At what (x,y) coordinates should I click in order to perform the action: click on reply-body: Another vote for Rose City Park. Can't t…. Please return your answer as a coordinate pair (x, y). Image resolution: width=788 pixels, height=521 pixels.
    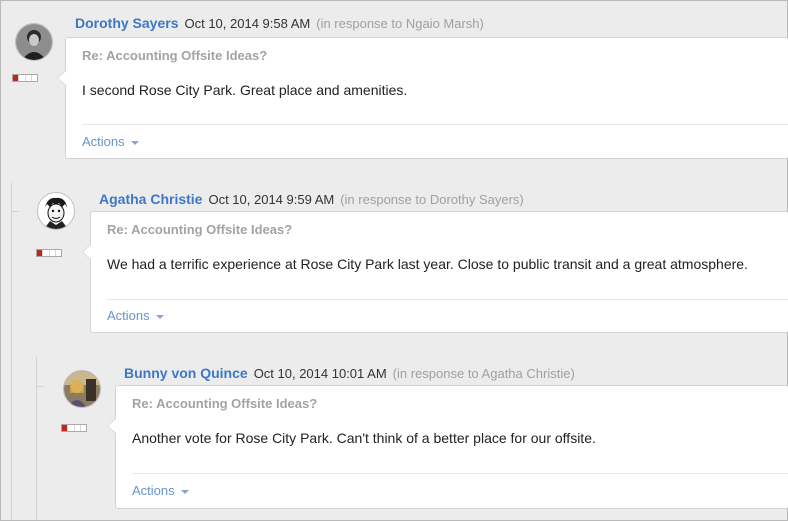
    Looking at the image, I should click on (364, 438).